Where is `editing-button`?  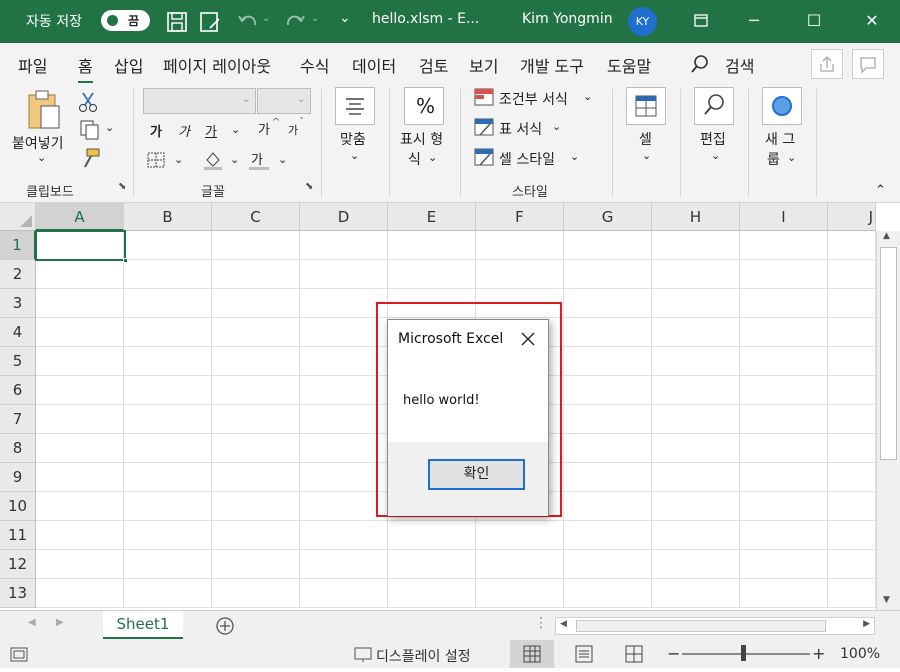
editing-button is located at coordinates (714, 106).